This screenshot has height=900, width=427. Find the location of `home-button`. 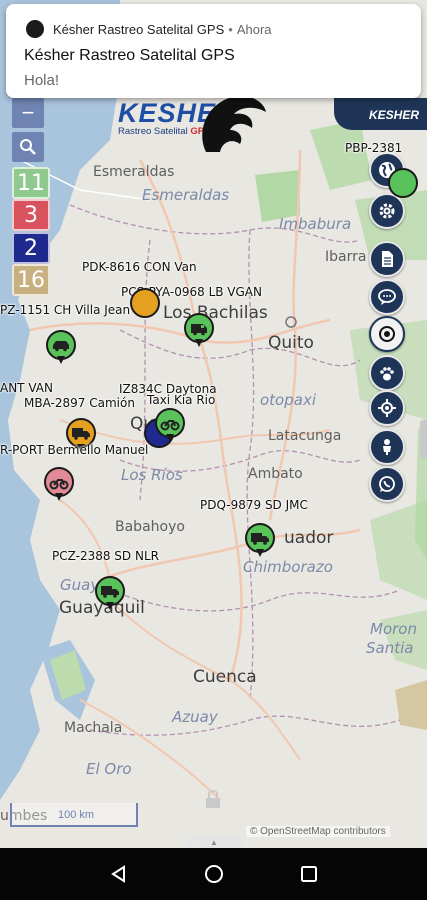

home-button is located at coordinates (214, 874).